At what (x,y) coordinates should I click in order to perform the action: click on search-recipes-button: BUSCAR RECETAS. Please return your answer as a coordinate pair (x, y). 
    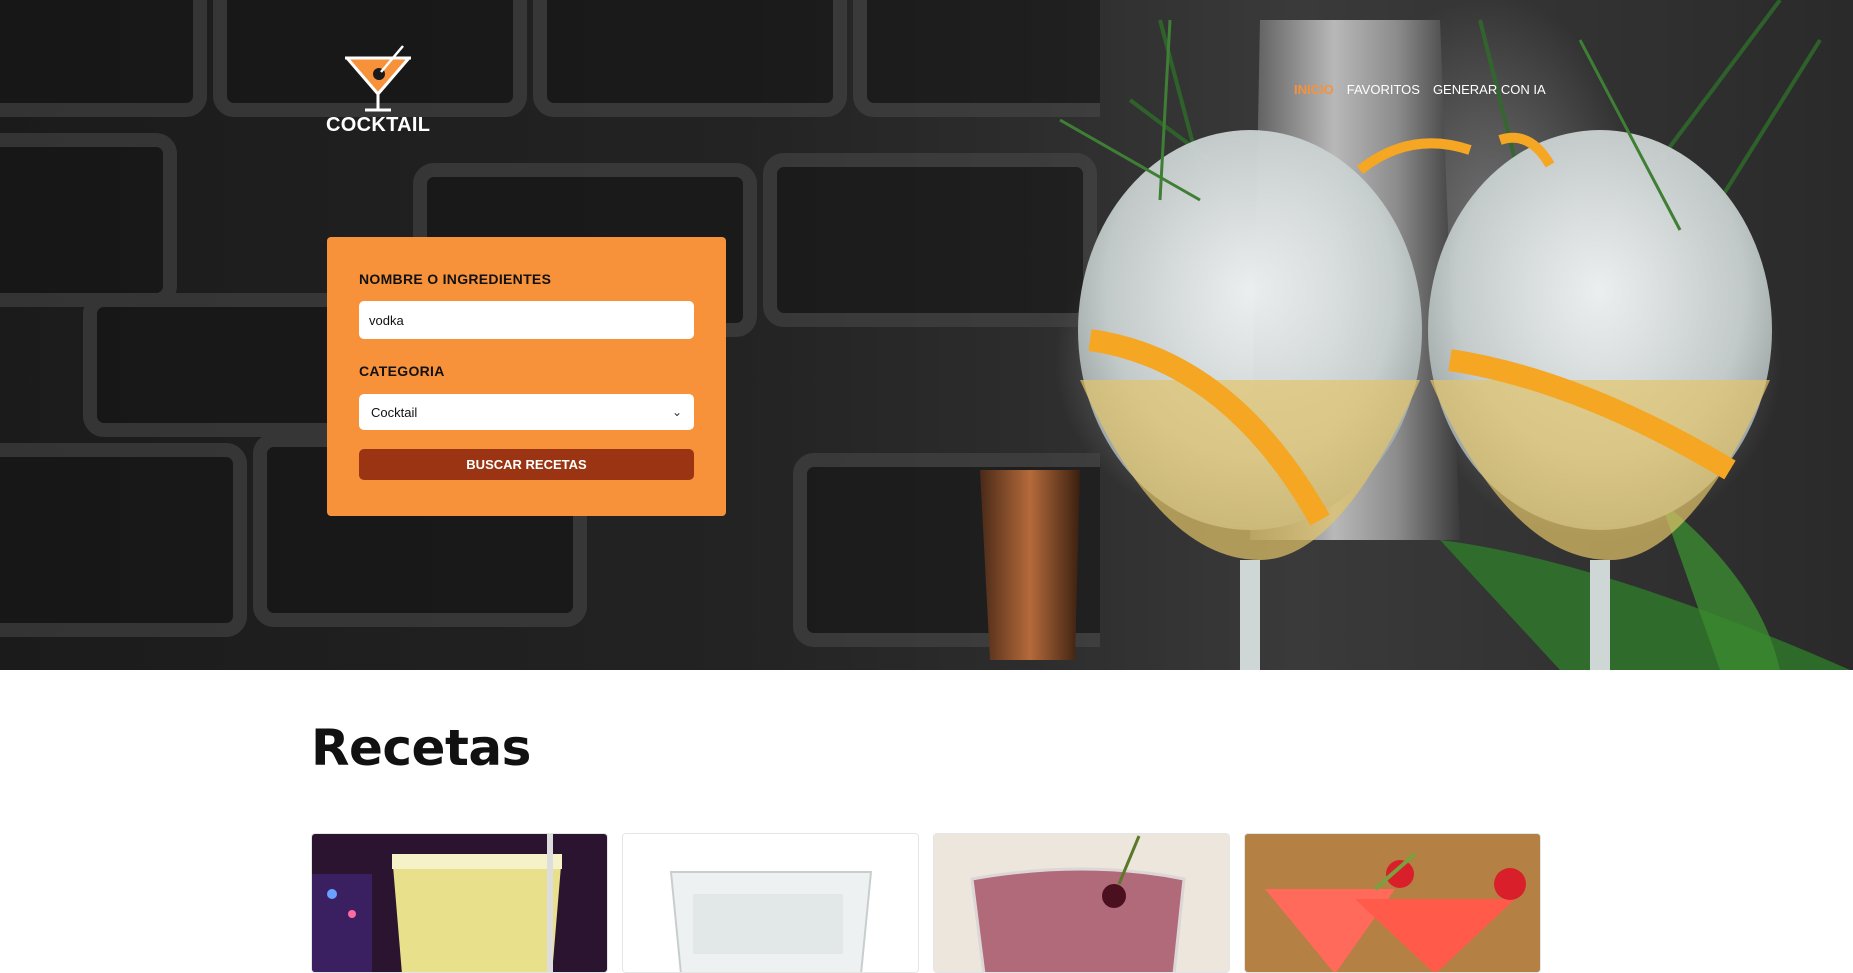
    Looking at the image, I should click on (526, 464).